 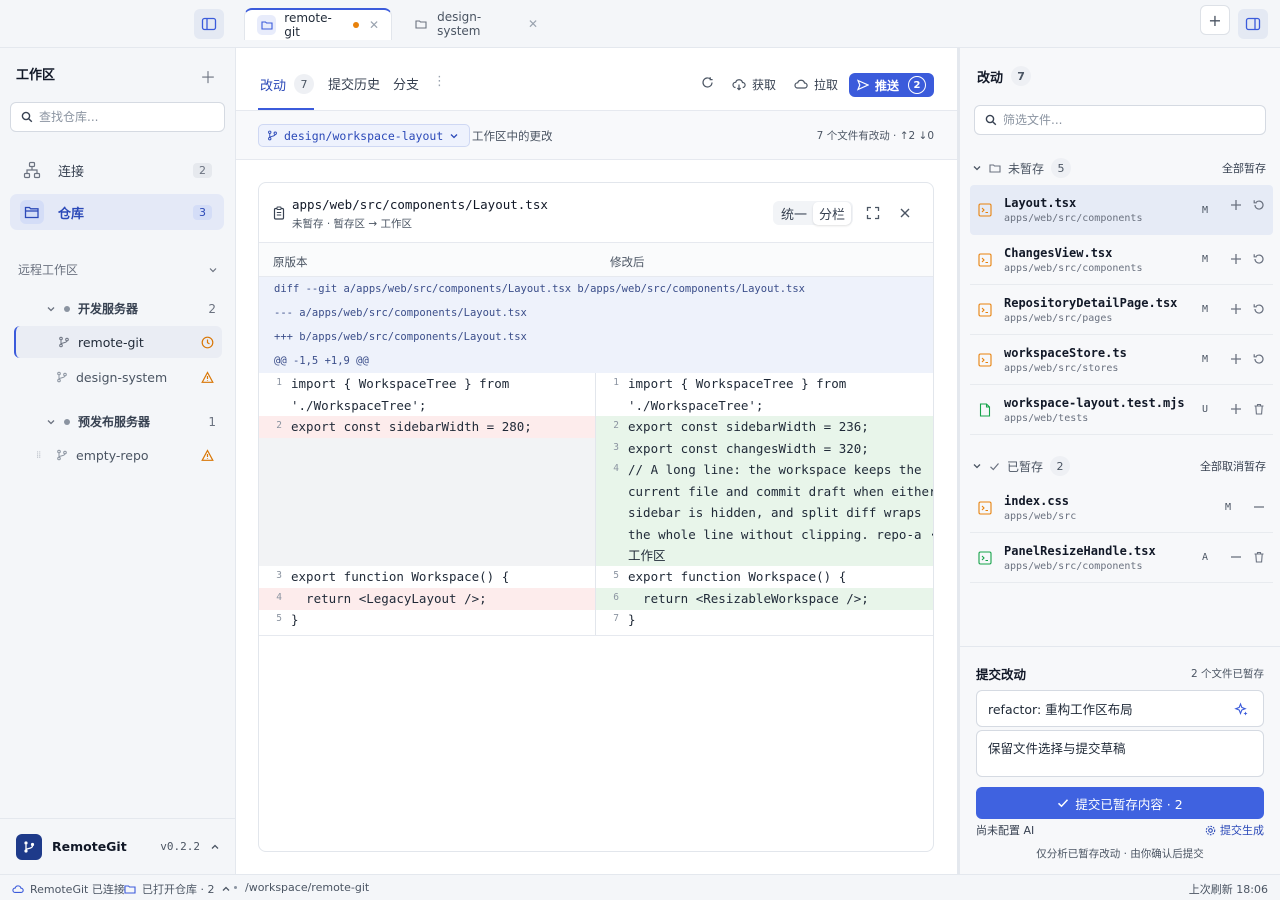 I want to click on toggle-changes-panel-button, so click(x=1253, y=24).